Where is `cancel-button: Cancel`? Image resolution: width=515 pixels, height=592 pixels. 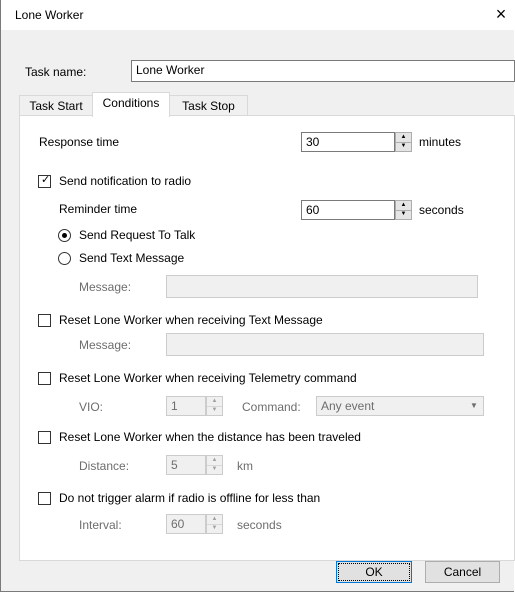 cancel-button: Cancel is located at coordinates (462, 572).